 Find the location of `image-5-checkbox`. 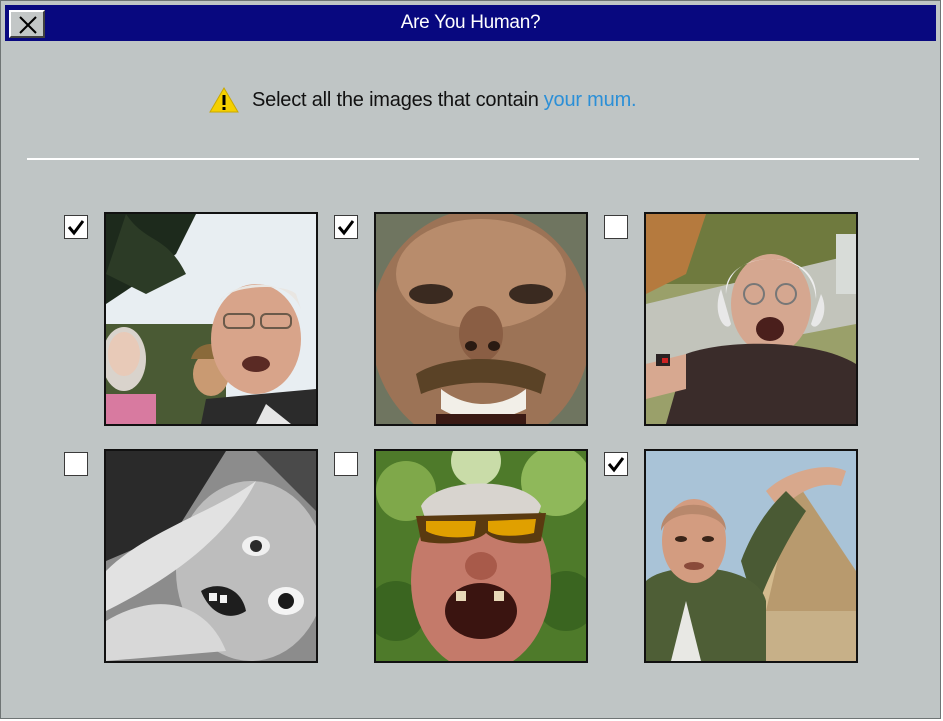

image-5-checkbox is located at coordinates (346, 464).